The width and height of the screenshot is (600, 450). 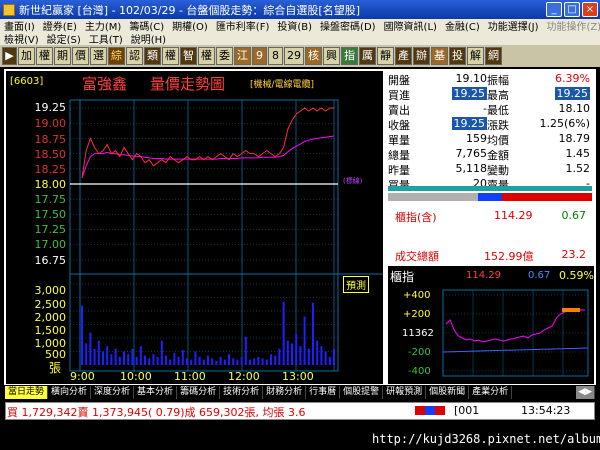 What do you see at coordinates (313, 56) in the screenshot?
I see `toolbar-button: 核` at bounding box center [313, 56].